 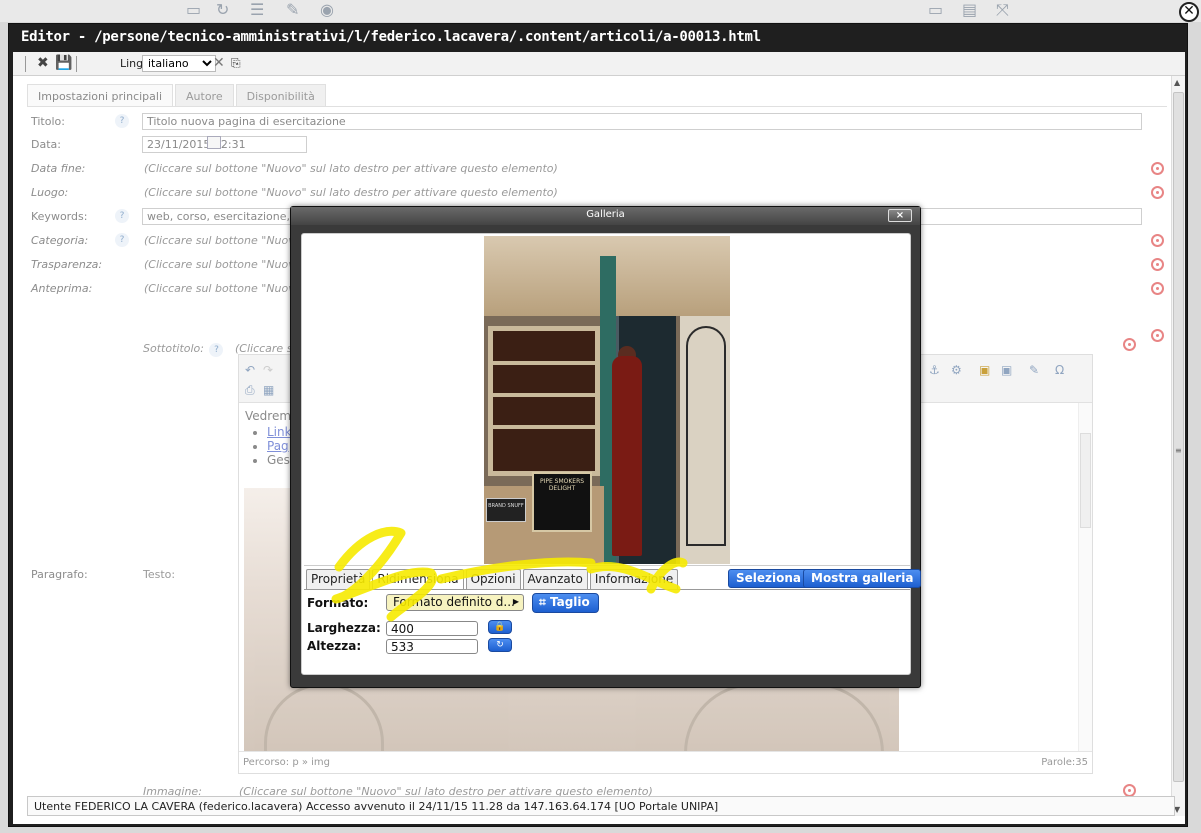 I want to click on toolbar-separator, so click(x=76, y=64).